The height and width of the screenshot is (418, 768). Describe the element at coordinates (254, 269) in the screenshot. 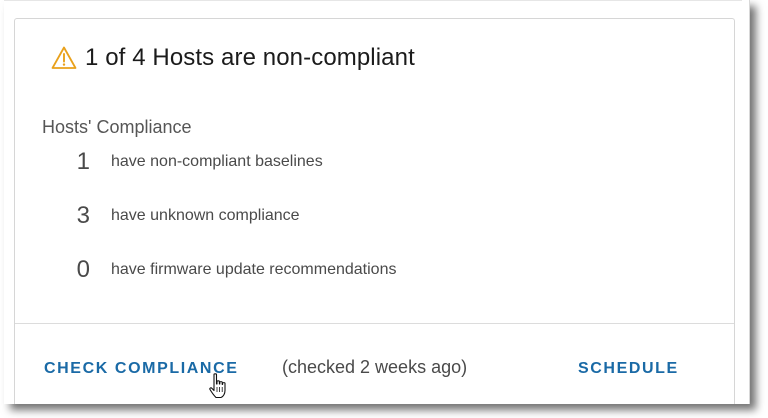

I see `stat-description: have firmware update recommendations` at that location.